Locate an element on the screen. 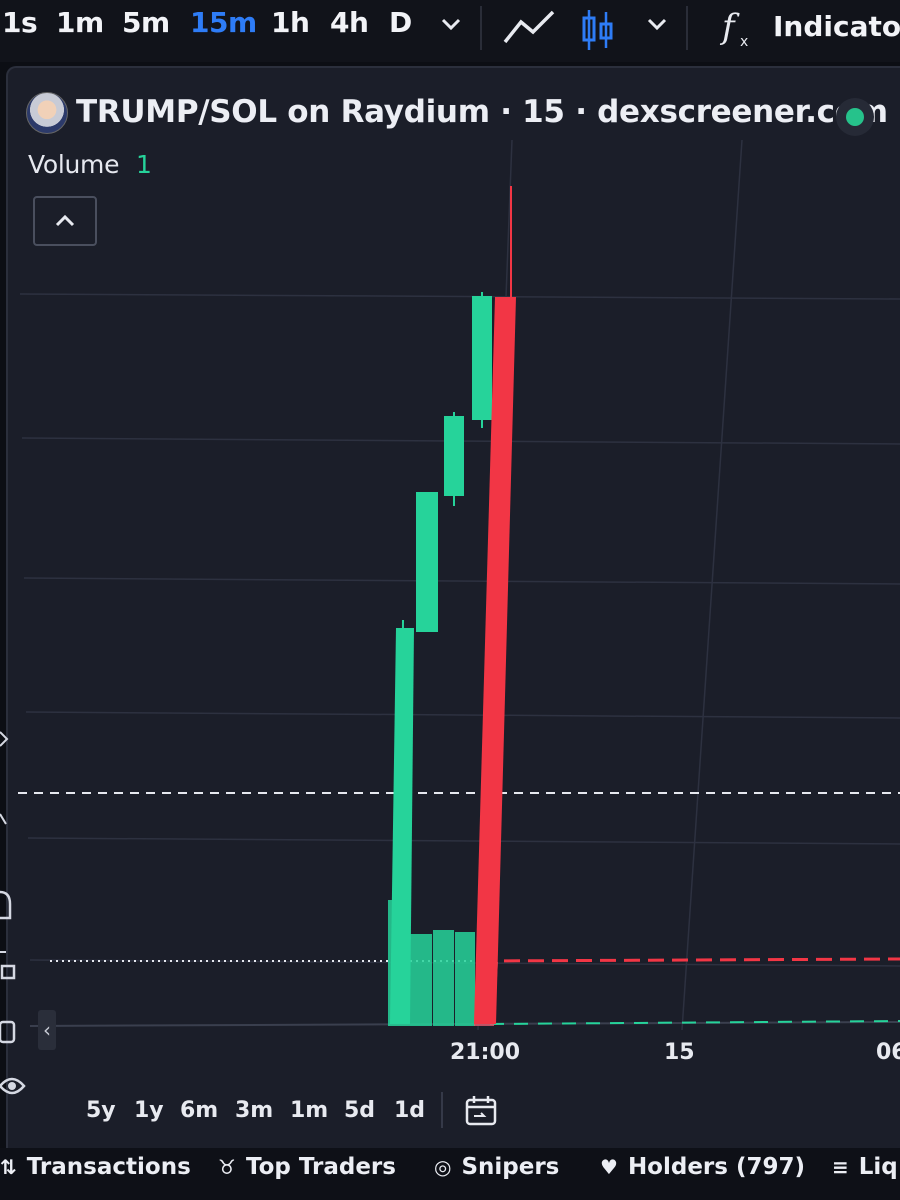  target-icon: ◎ is located at coordinates (443, 1167).